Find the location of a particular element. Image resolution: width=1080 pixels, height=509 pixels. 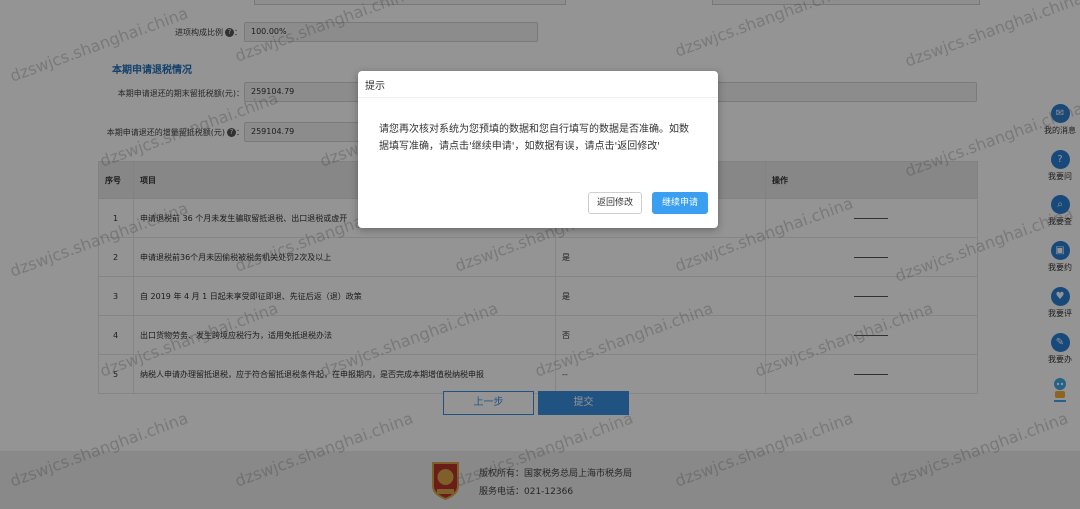

return-modify-button: 返回修改 is located at coordinates (615, 203).